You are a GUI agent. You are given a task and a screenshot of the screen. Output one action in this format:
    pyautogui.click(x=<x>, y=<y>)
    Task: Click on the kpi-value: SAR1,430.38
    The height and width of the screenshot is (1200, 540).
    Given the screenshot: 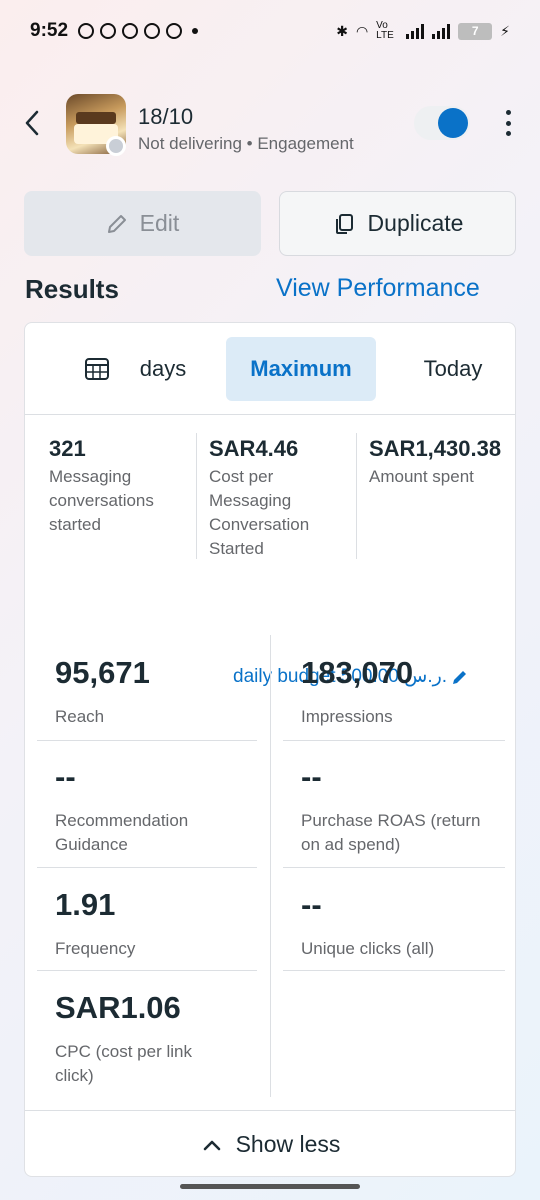 What is the action you would take?
    pyautogui.click(x=435, y=448)
    